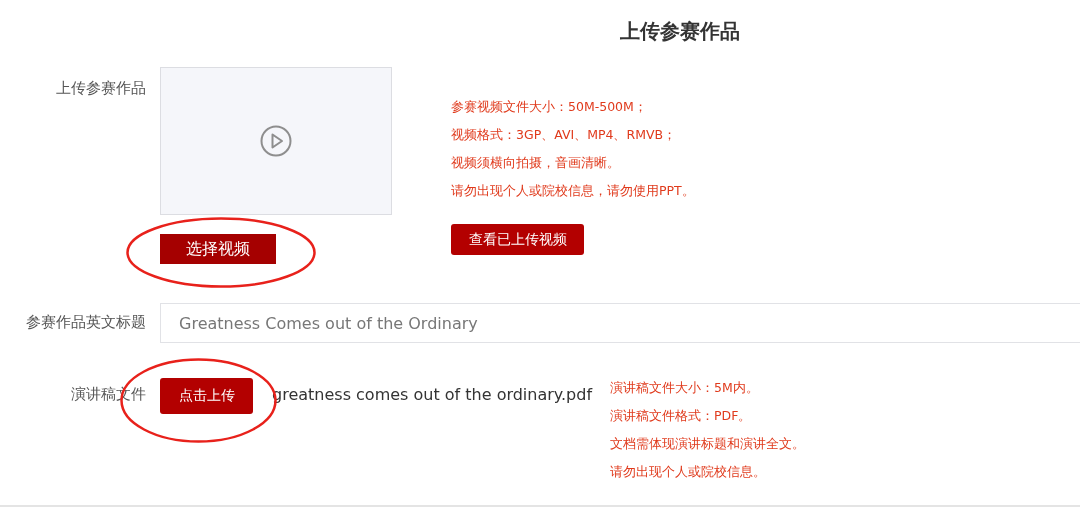 Image resolution: width=1080 pixels, height=520 pixels. I want to click on view-uploaded-button: 查看已上传视频, so click(517, 239).